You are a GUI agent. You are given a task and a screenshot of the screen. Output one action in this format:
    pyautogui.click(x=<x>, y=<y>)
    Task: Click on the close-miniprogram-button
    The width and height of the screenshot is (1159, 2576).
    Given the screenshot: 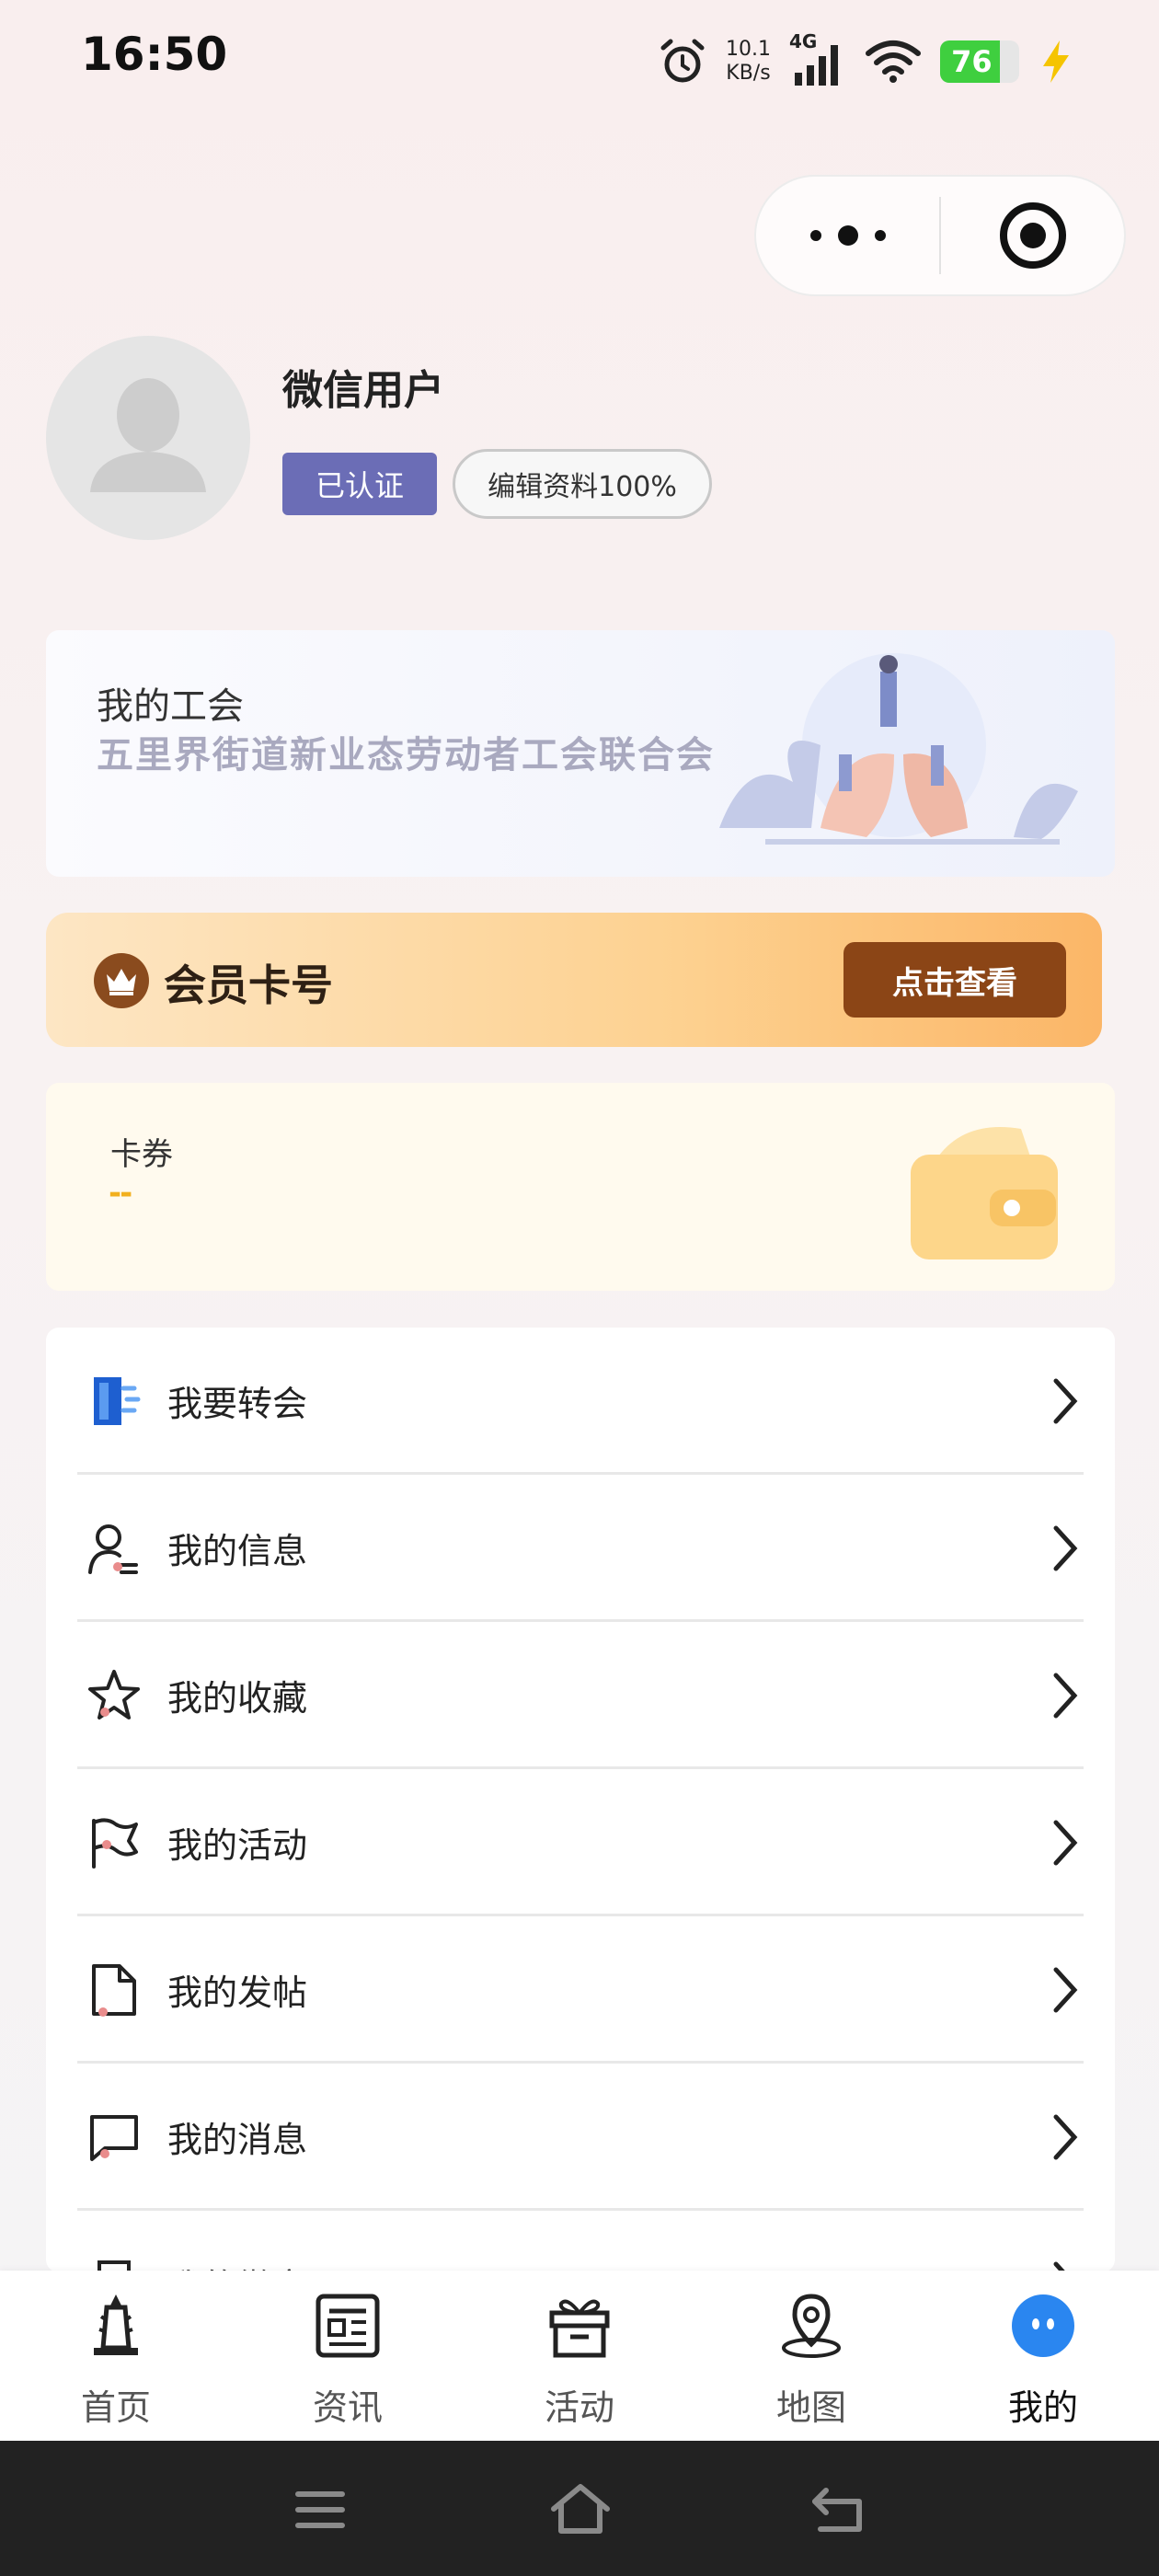 What is the action you would take?
    pyautogui.click(x=1032, y=235)
    